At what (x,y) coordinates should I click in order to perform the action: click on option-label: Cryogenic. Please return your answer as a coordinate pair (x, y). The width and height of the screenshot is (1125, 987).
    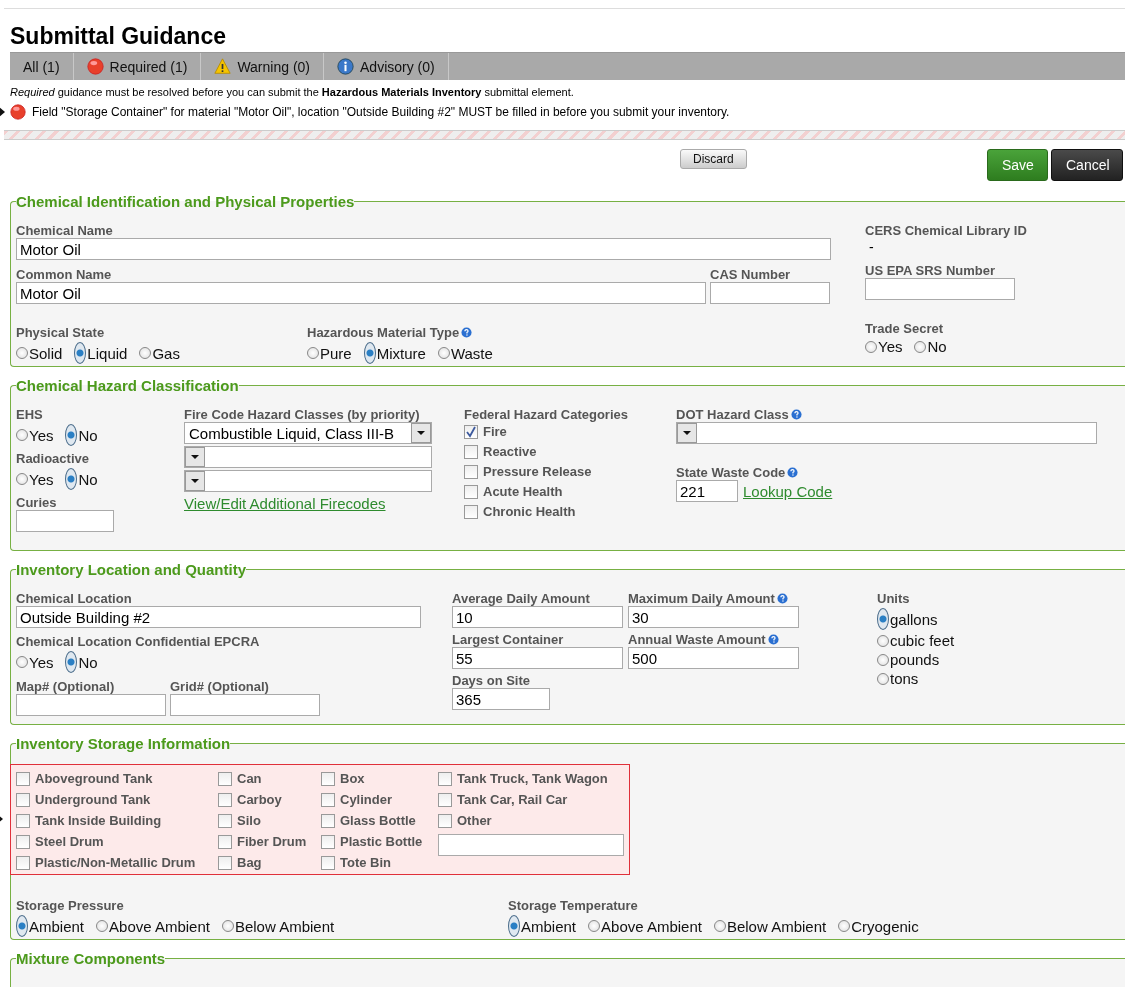
    Looking at the image, I should click on (885, 926).